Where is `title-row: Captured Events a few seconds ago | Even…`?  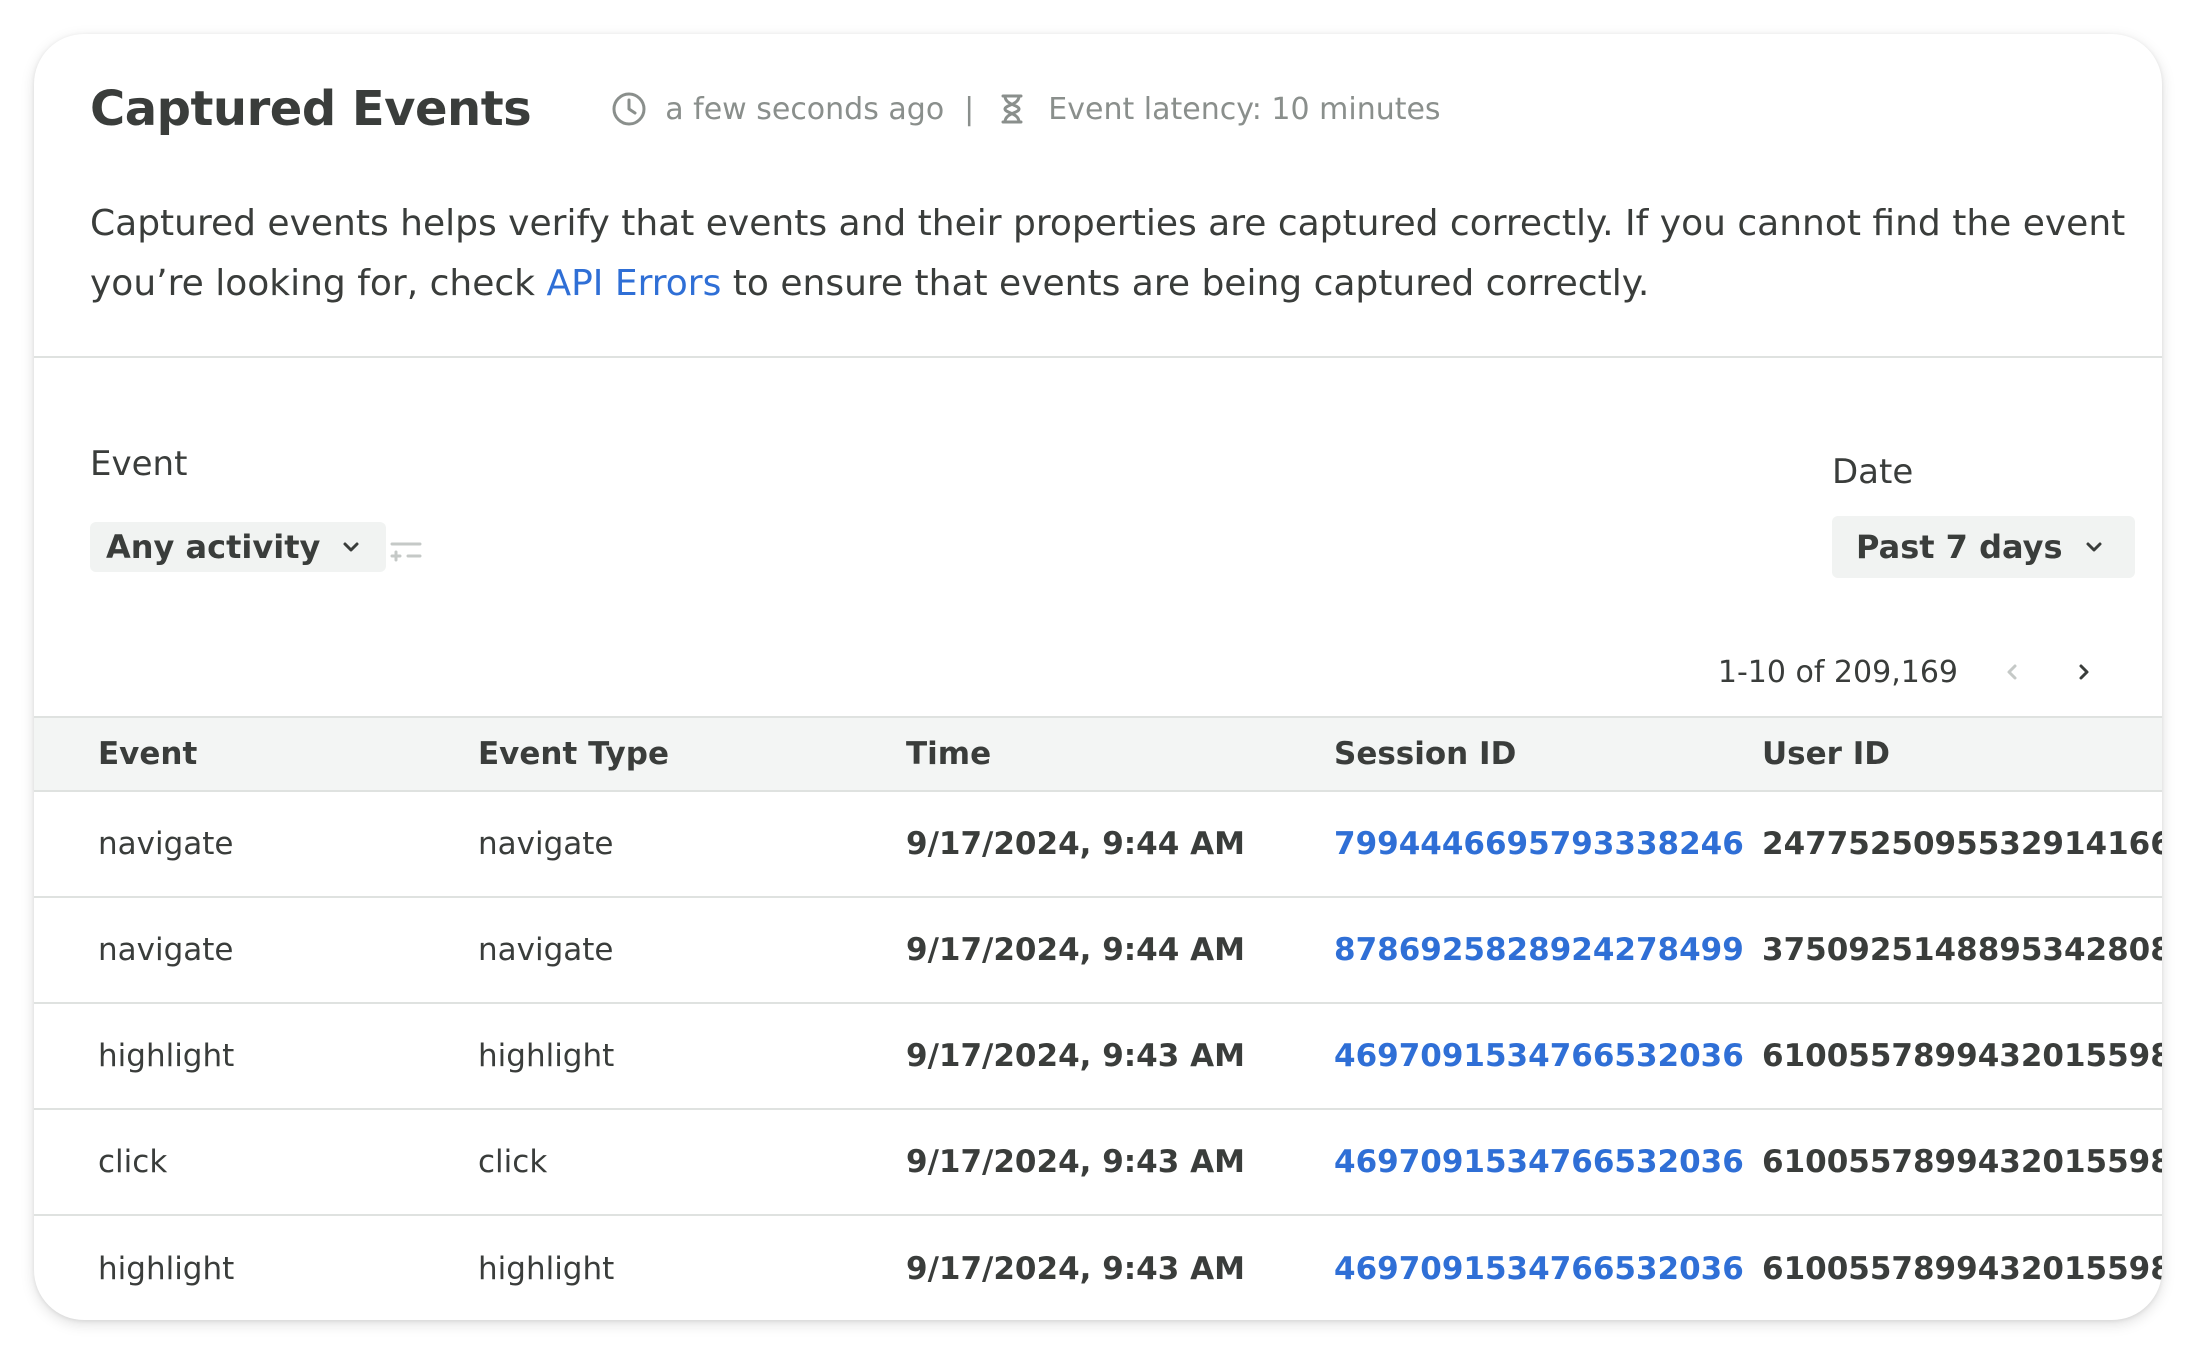
title-row: Captured Events a few seconds ago | Even… is located at coordinates (1098, 109).